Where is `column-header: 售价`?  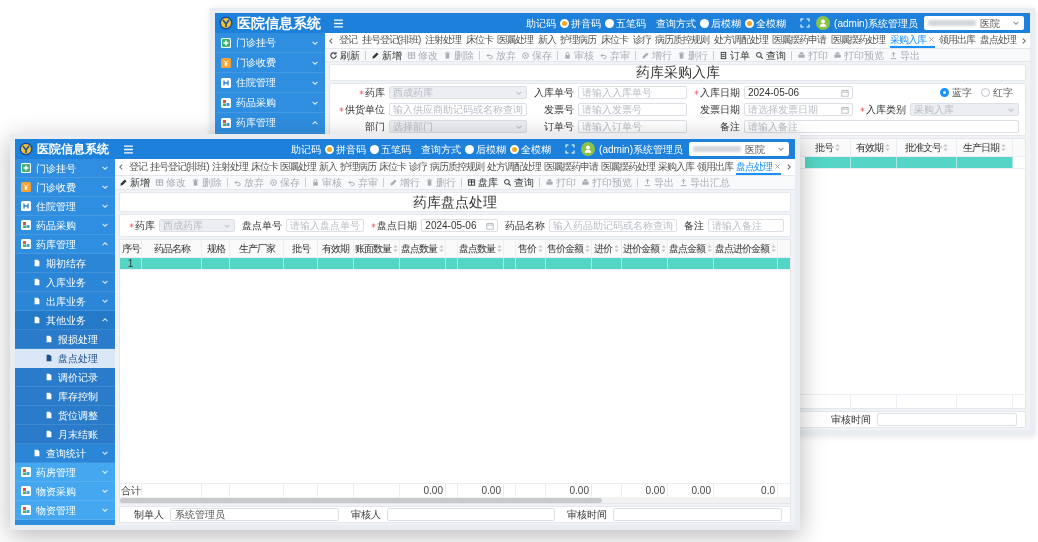 column-header: 售价 is located at coordinates (531, 248).